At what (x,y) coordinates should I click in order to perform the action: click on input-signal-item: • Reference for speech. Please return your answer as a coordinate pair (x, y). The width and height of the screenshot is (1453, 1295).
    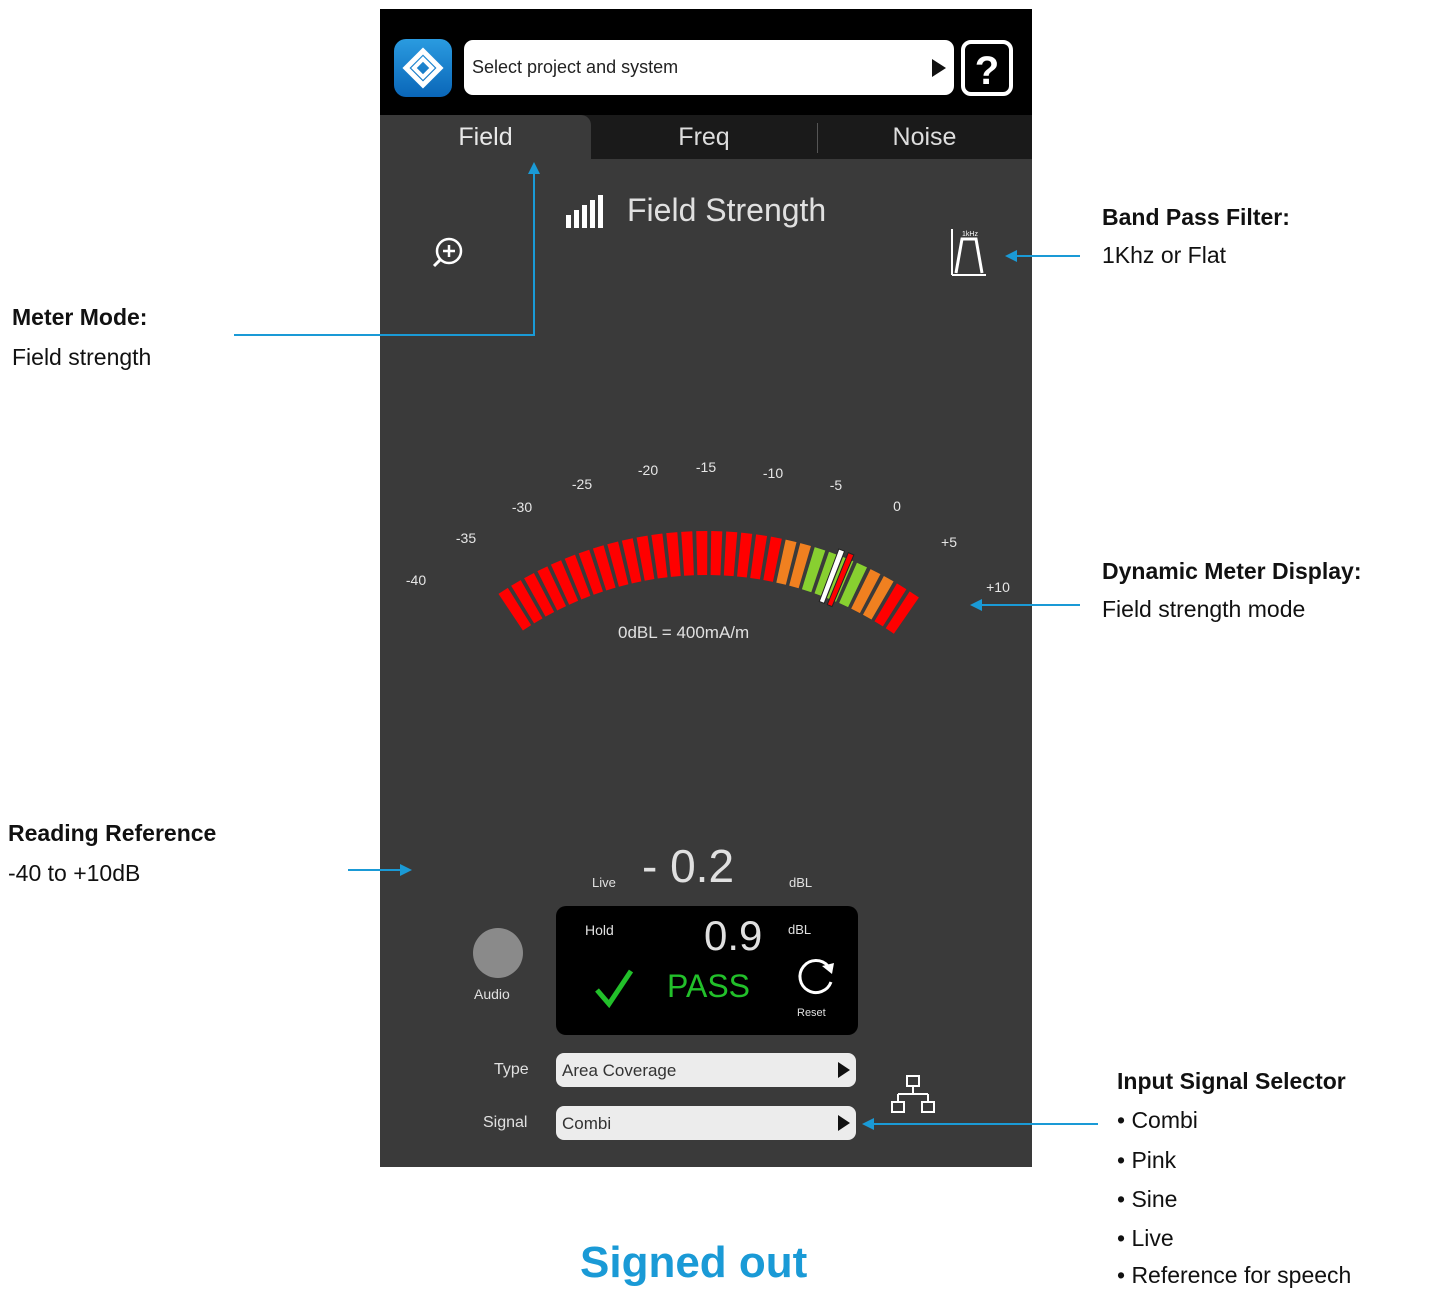
    Looking at the image, I should click on (1234, 1275).